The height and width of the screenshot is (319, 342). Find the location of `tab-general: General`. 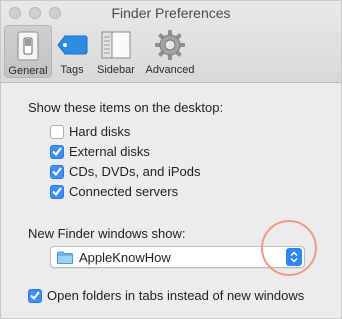

tab-general: General is located at coordinates (28, 51).